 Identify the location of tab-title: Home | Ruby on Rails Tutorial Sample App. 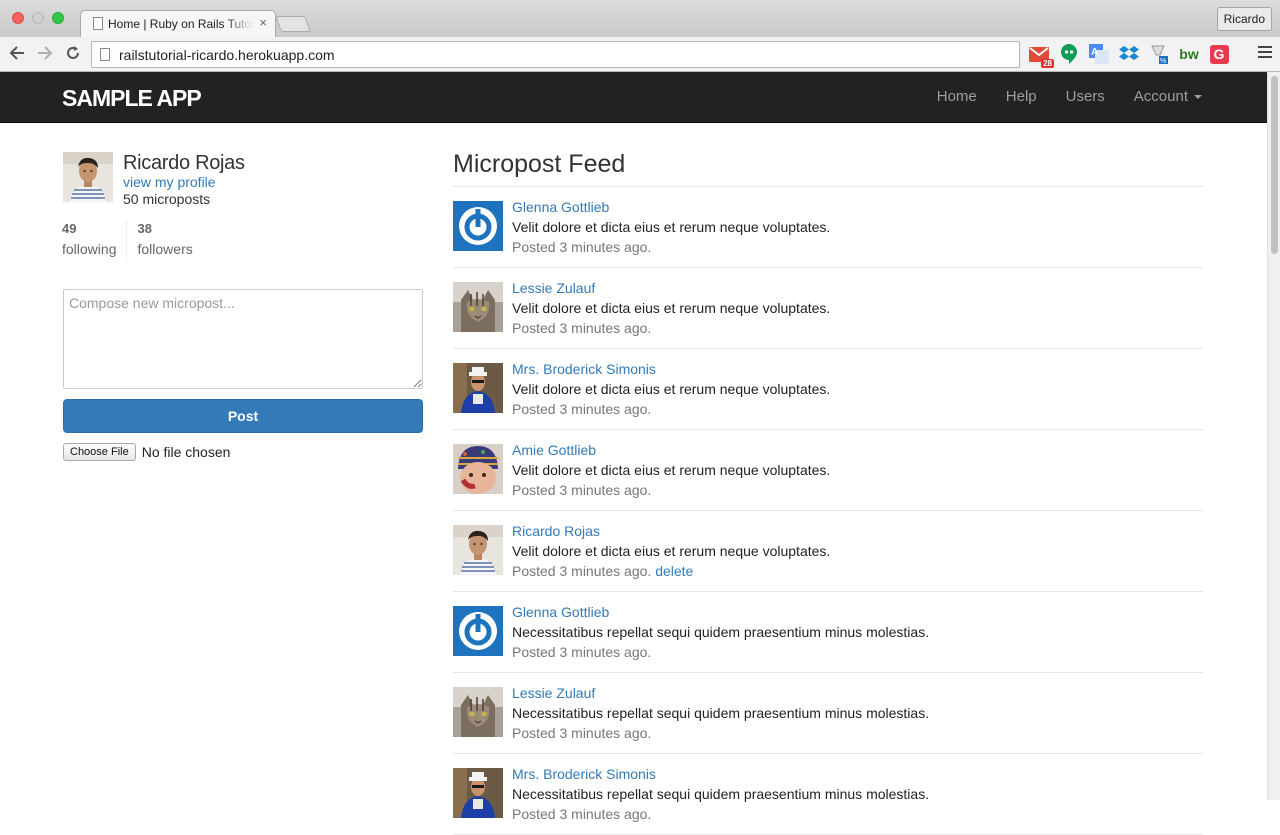
(181, 24).